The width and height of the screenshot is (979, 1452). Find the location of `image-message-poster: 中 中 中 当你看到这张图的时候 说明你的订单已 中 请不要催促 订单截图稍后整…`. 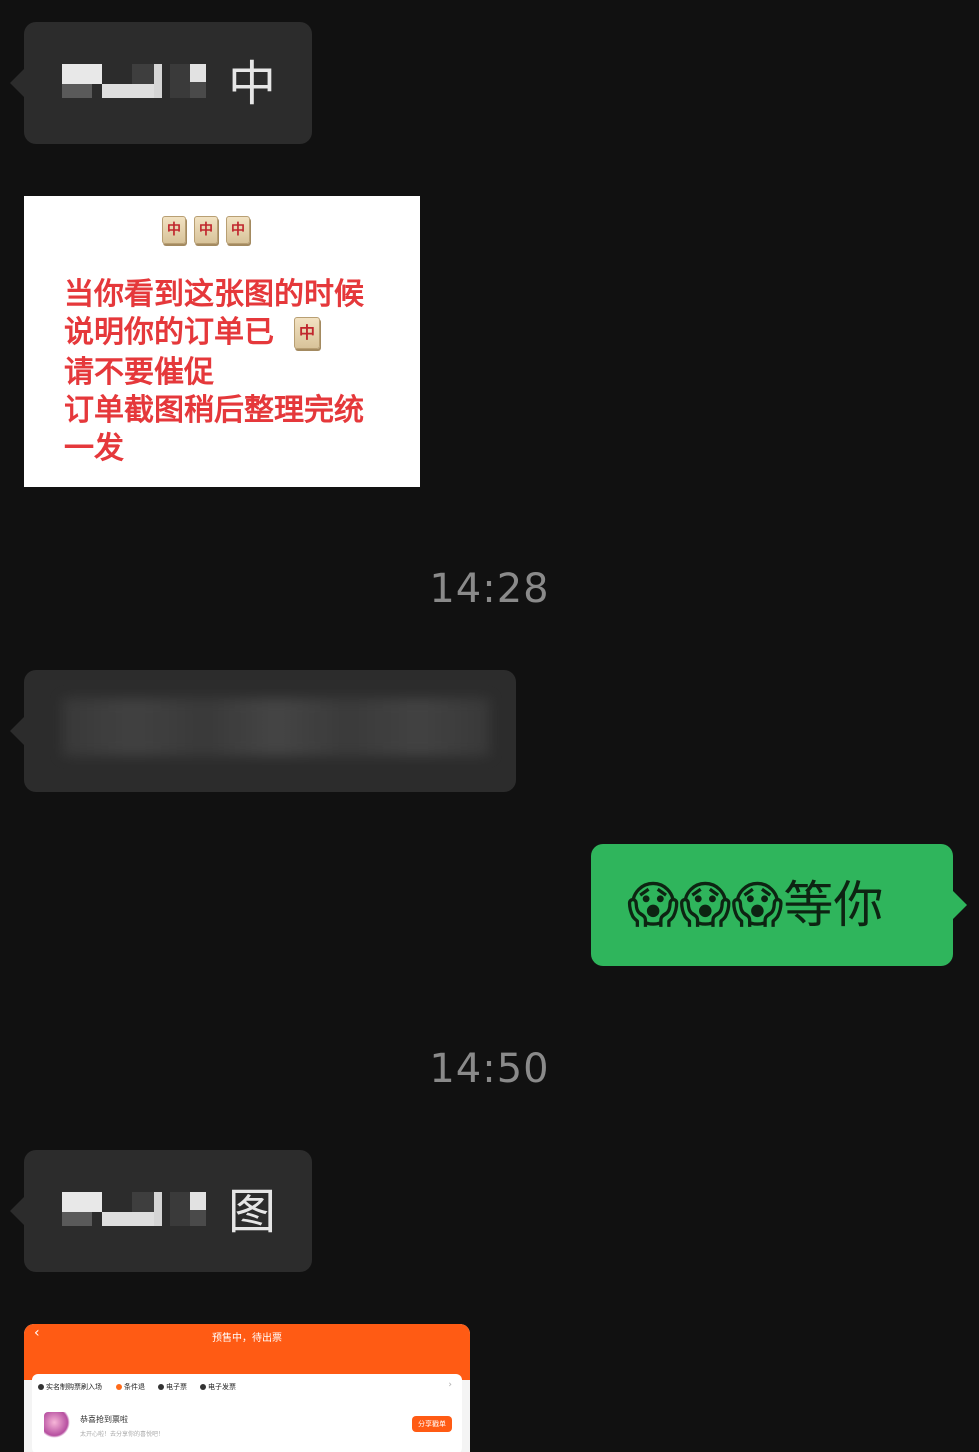

image-message-poster: 中 中 中 当你看到这张图的时候 说明你的订单已 中 请不要催促 订单截图稍后整… is located at coordinates (222, 341).